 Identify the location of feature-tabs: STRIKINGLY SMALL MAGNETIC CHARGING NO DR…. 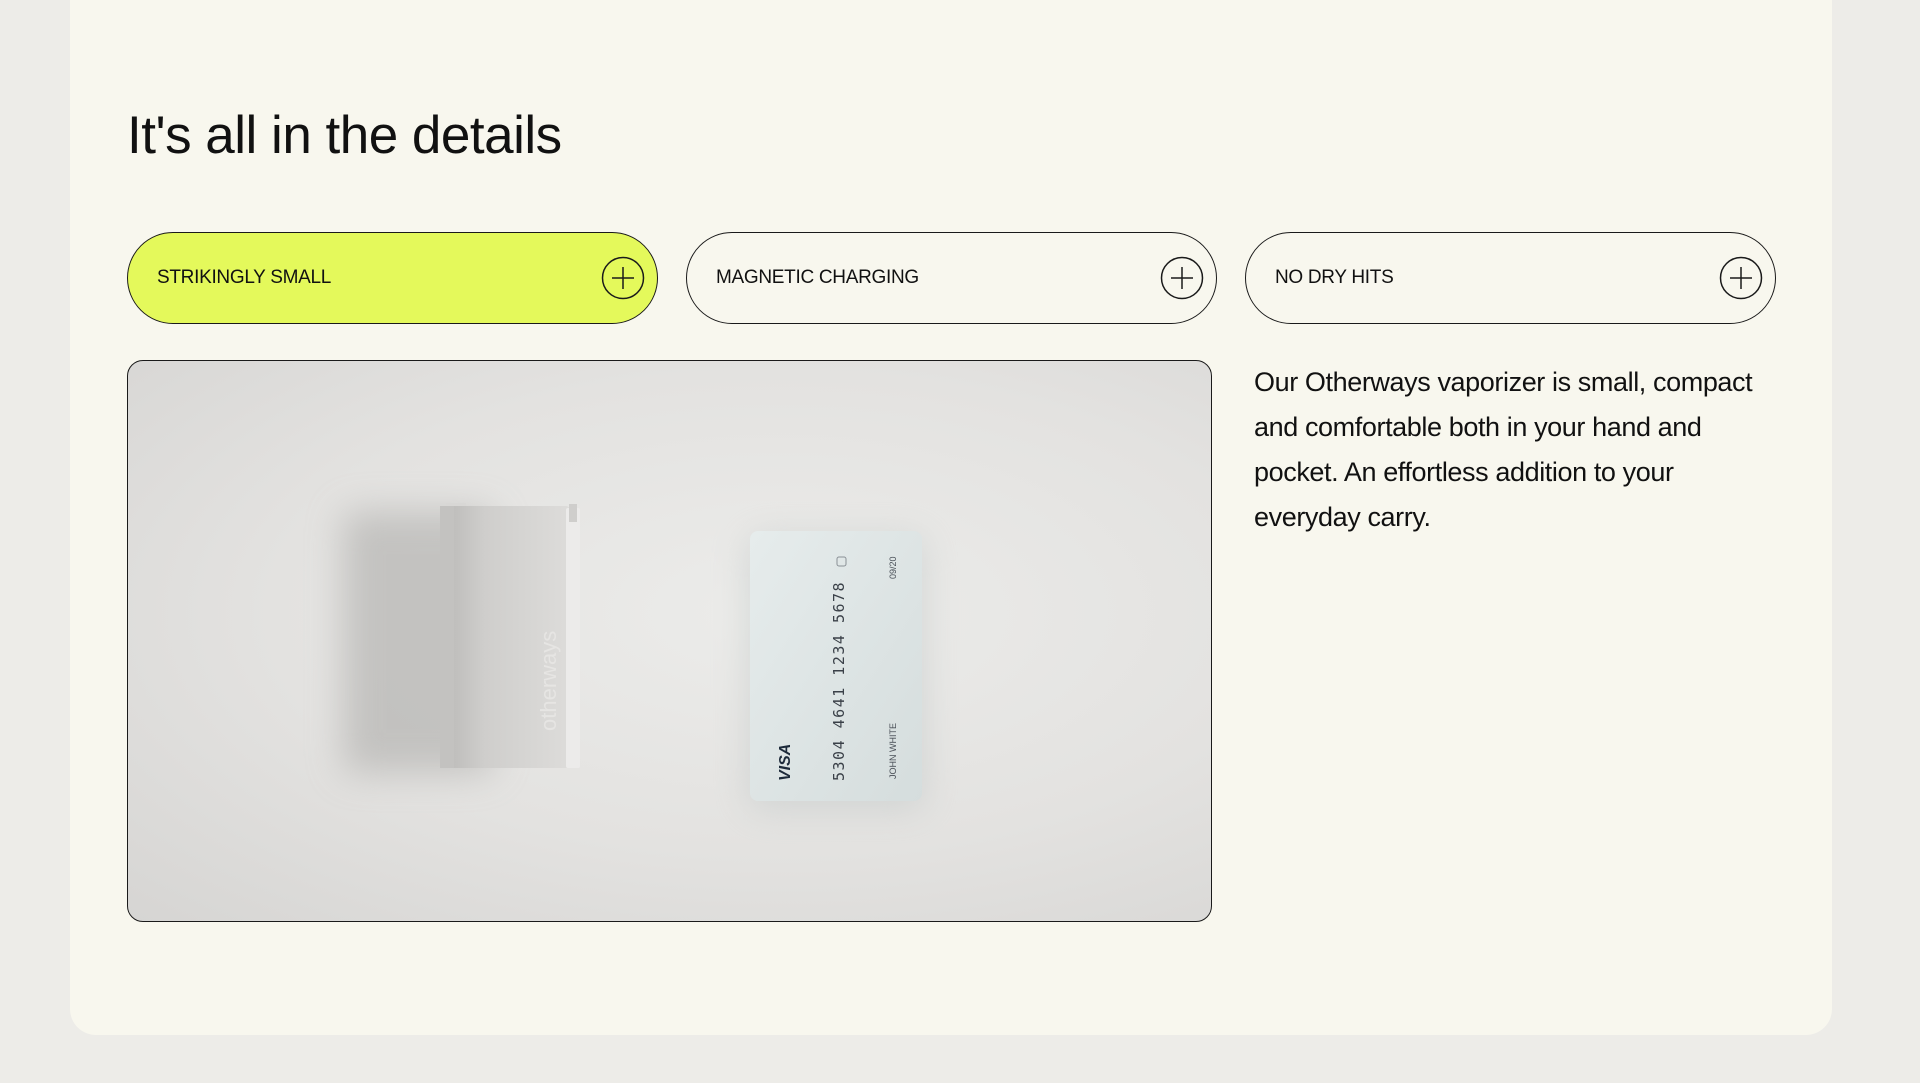
(951, 278).